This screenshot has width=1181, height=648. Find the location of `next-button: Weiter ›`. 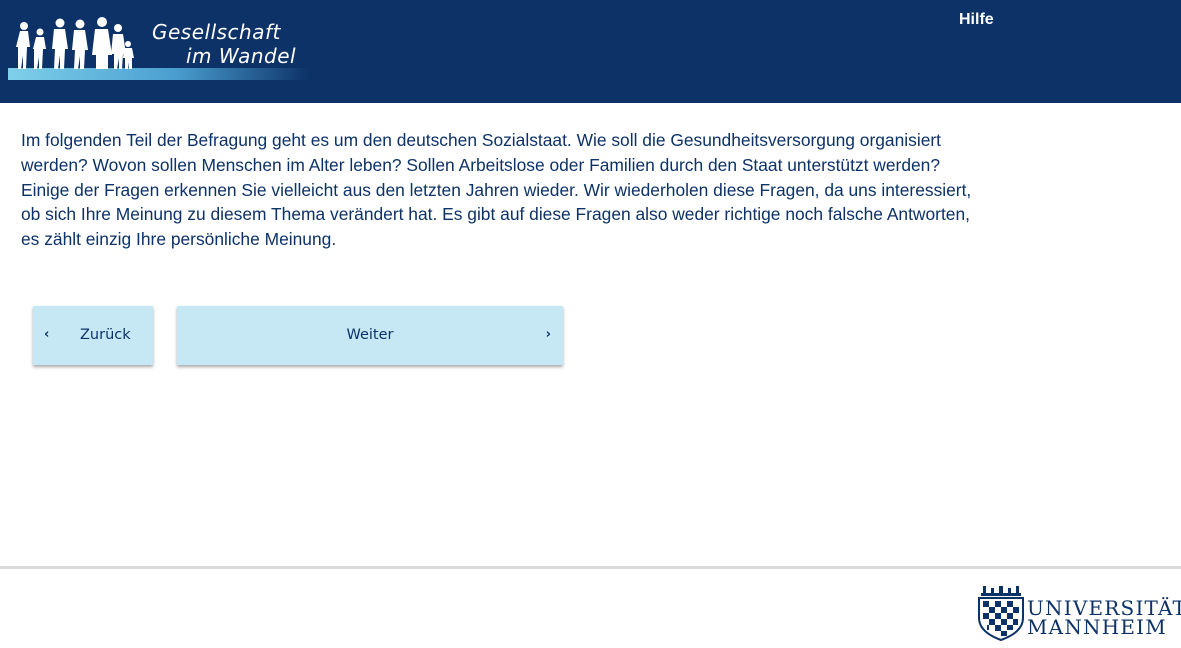

next-button: Weiter › is located at coordinates (370, 335).